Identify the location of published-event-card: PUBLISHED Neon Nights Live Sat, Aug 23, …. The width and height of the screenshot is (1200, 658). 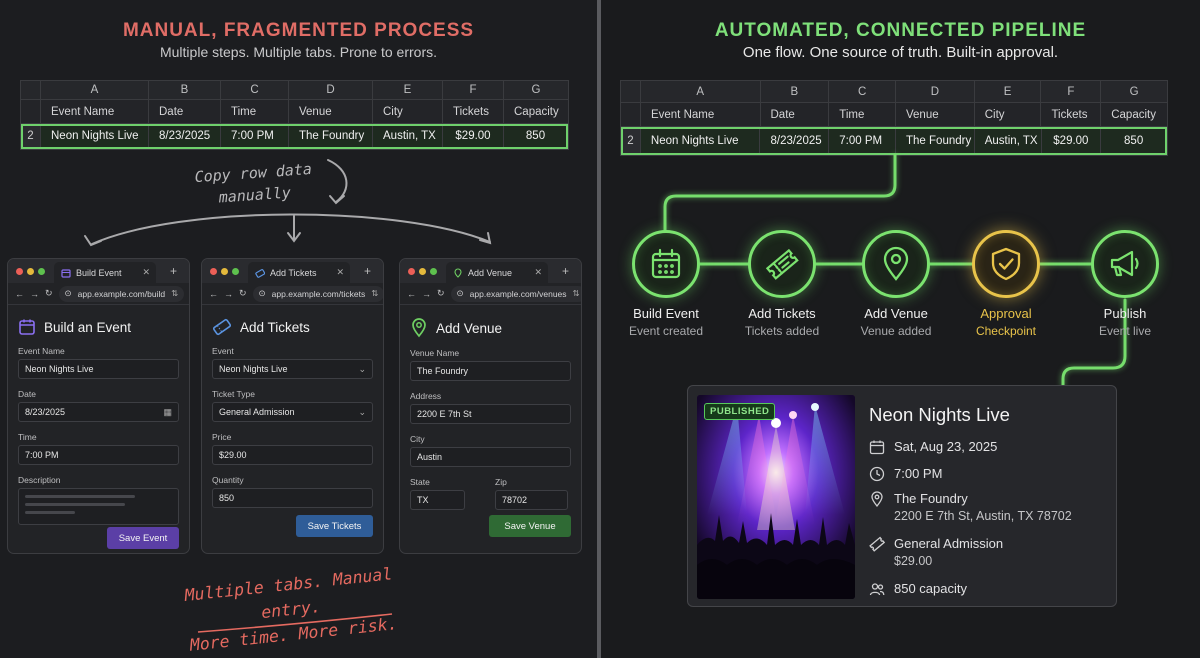
(902, 496).